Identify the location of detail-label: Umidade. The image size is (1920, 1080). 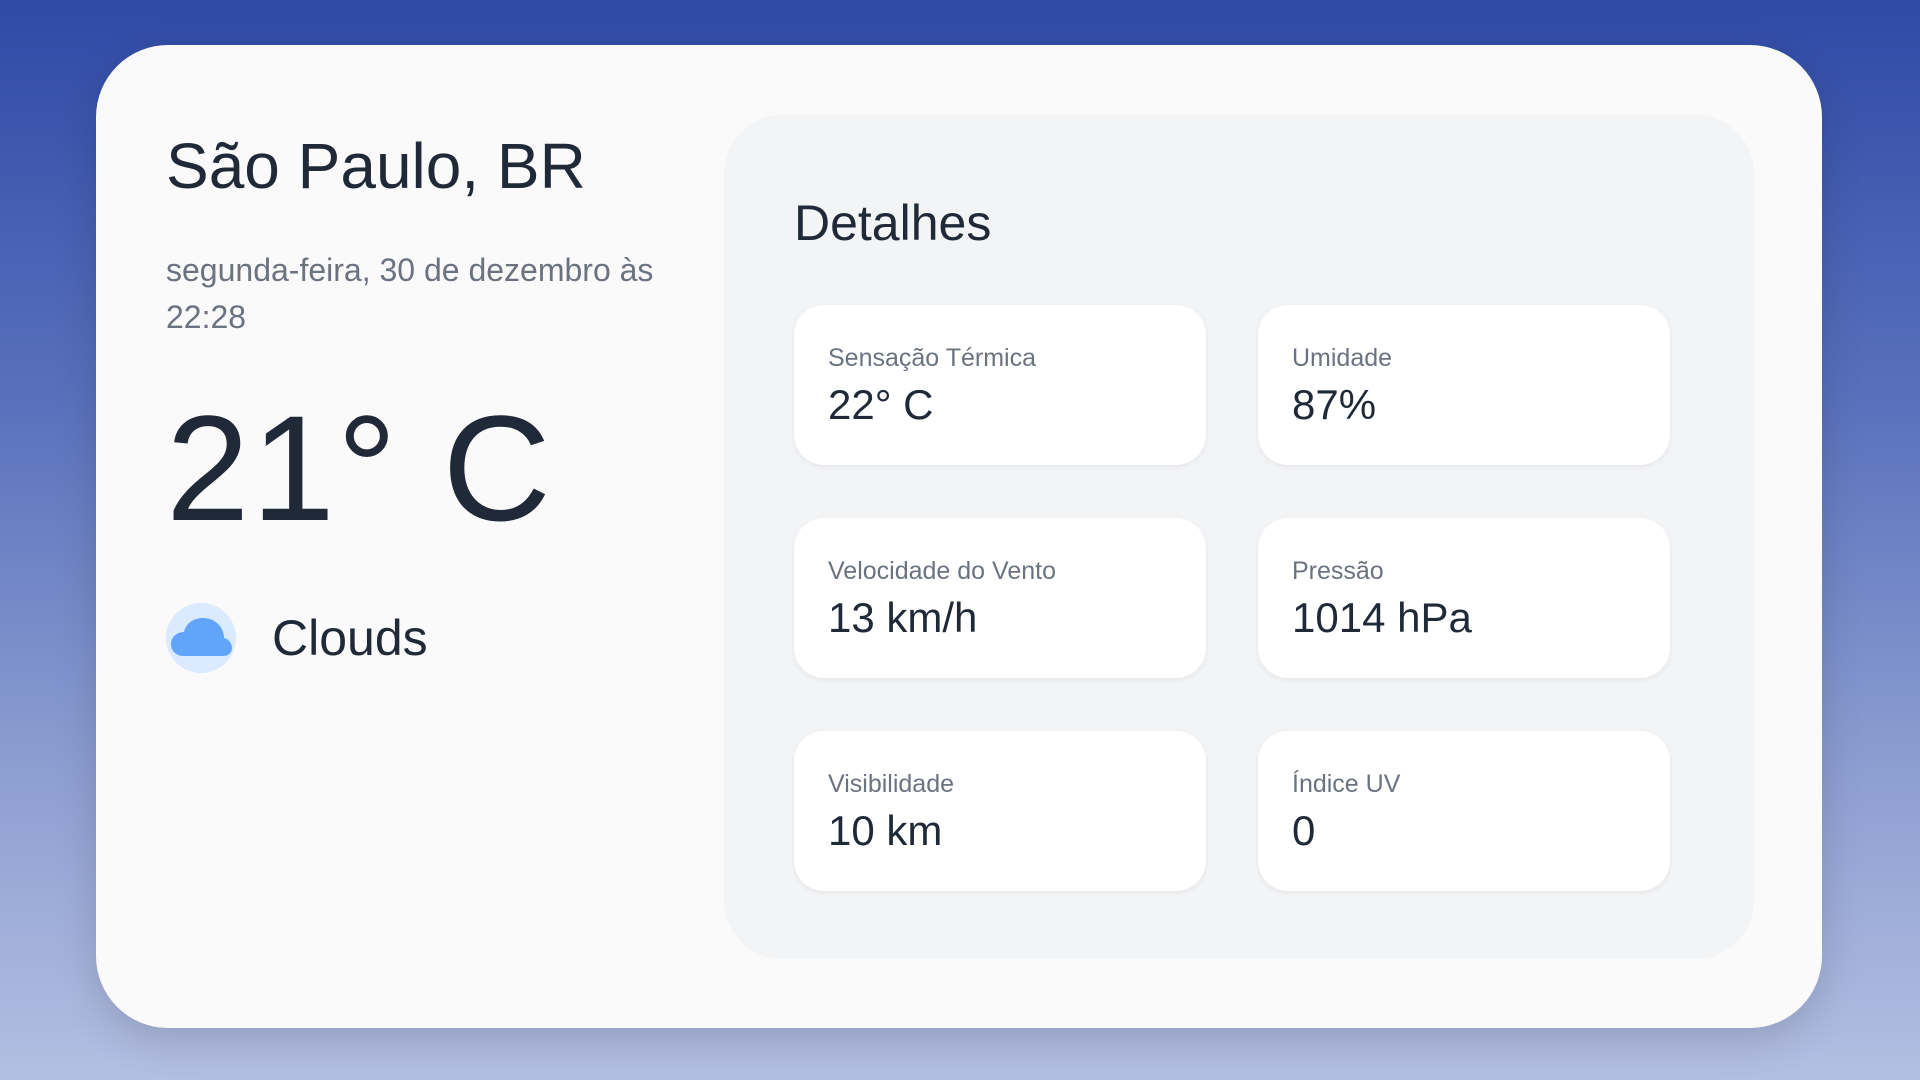
(1342, 358).